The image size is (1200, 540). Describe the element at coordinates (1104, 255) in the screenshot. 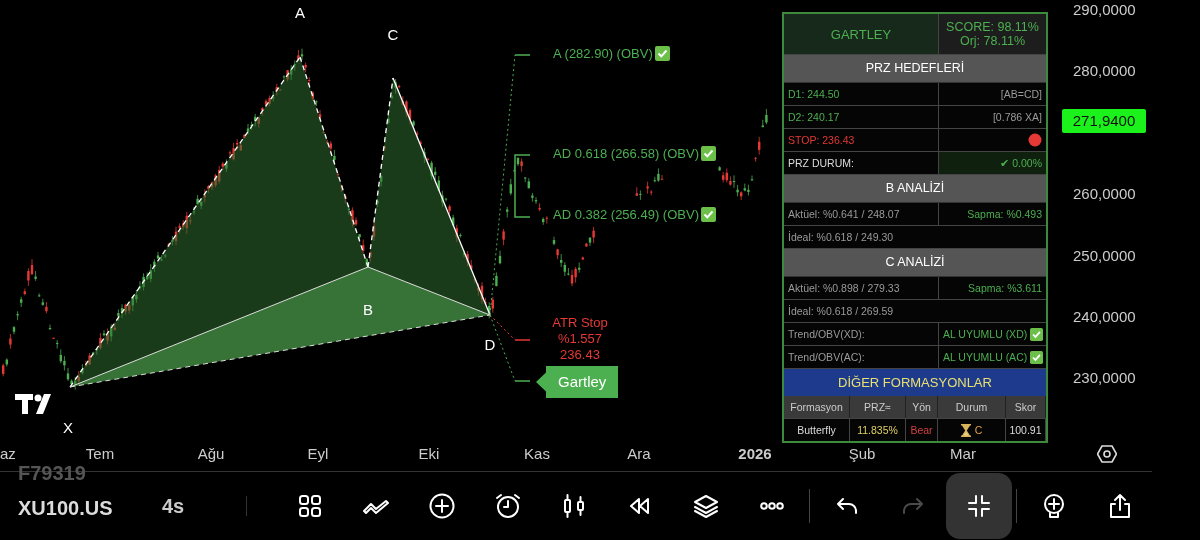

I see `price-label: 250,0000` at that location.